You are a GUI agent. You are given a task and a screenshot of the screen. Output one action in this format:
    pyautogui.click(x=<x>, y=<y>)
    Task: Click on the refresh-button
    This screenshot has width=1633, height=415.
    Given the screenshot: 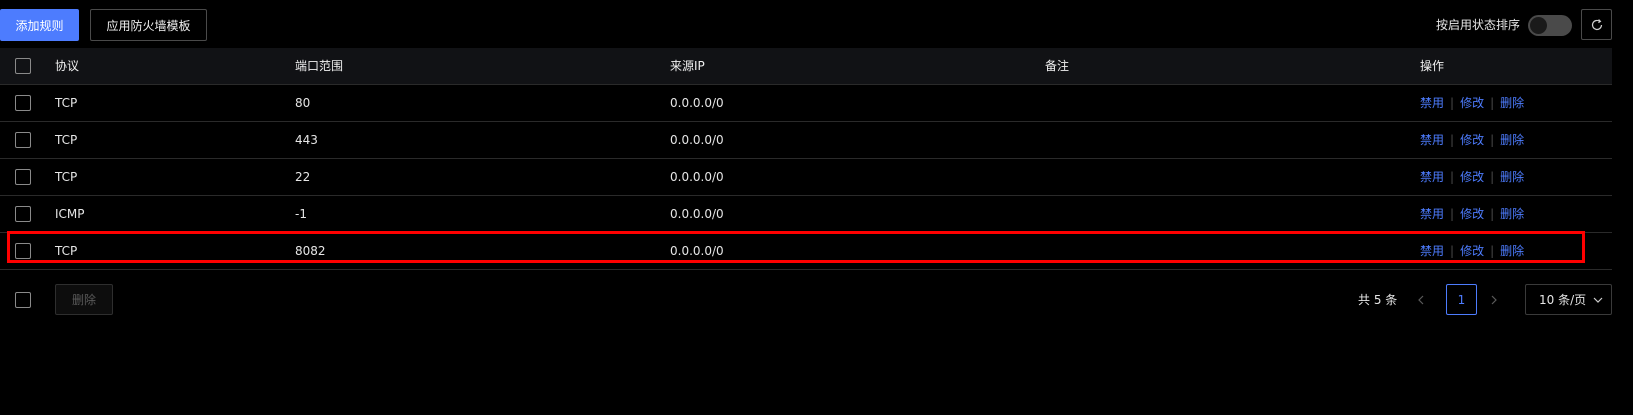 What is the action you would take?
    pyautogui.click(x=1596, y=24)
    